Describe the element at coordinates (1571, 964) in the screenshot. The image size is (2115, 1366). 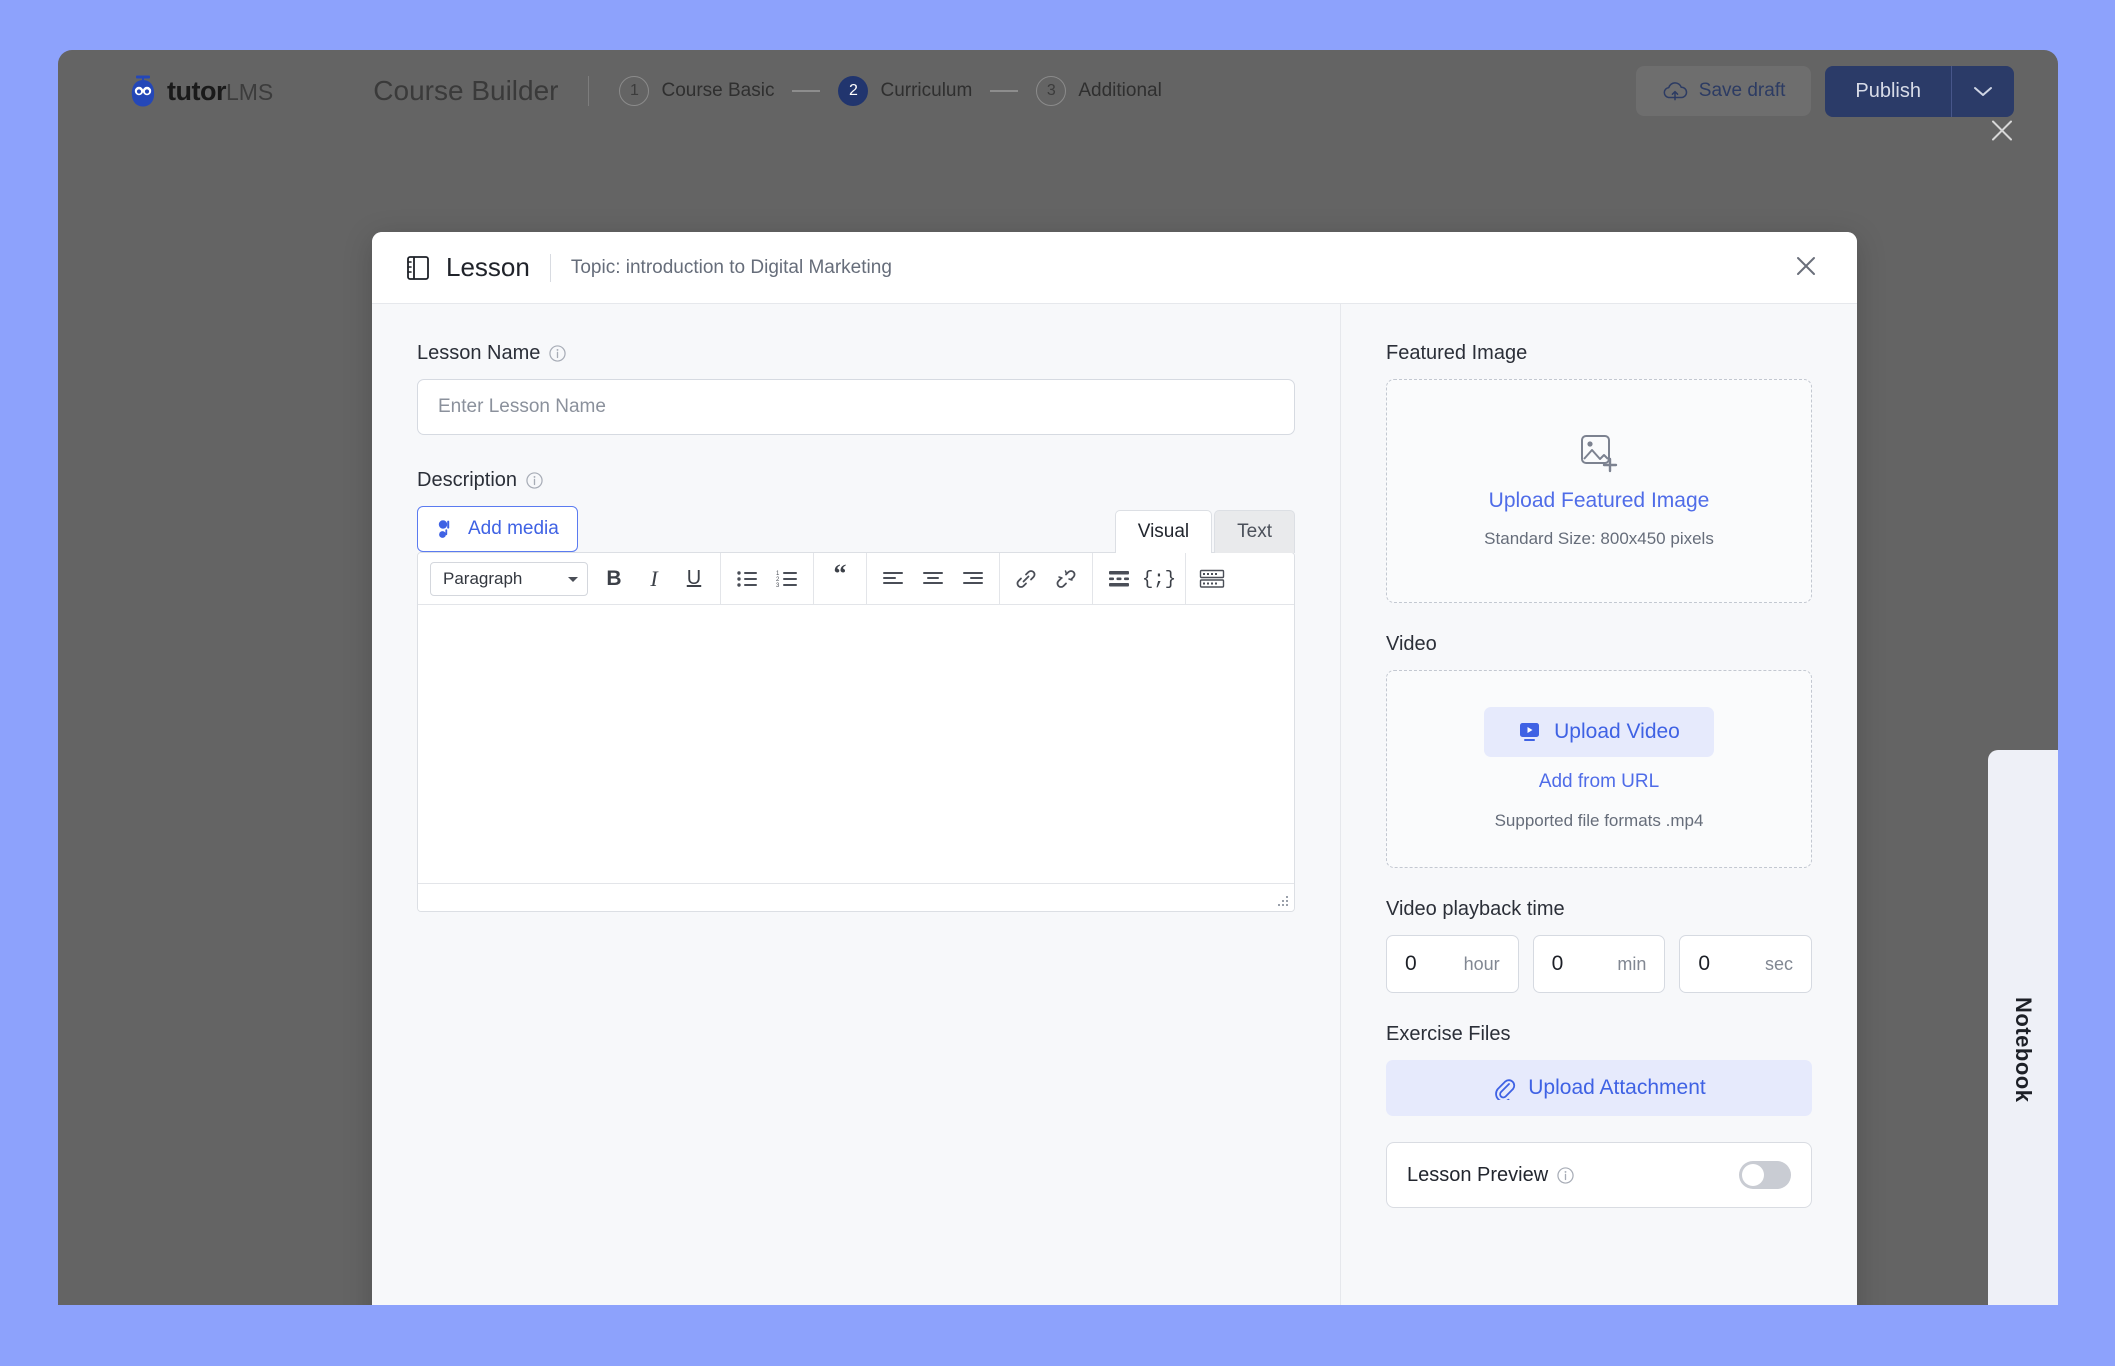
I see `playback-min-input` at that location.